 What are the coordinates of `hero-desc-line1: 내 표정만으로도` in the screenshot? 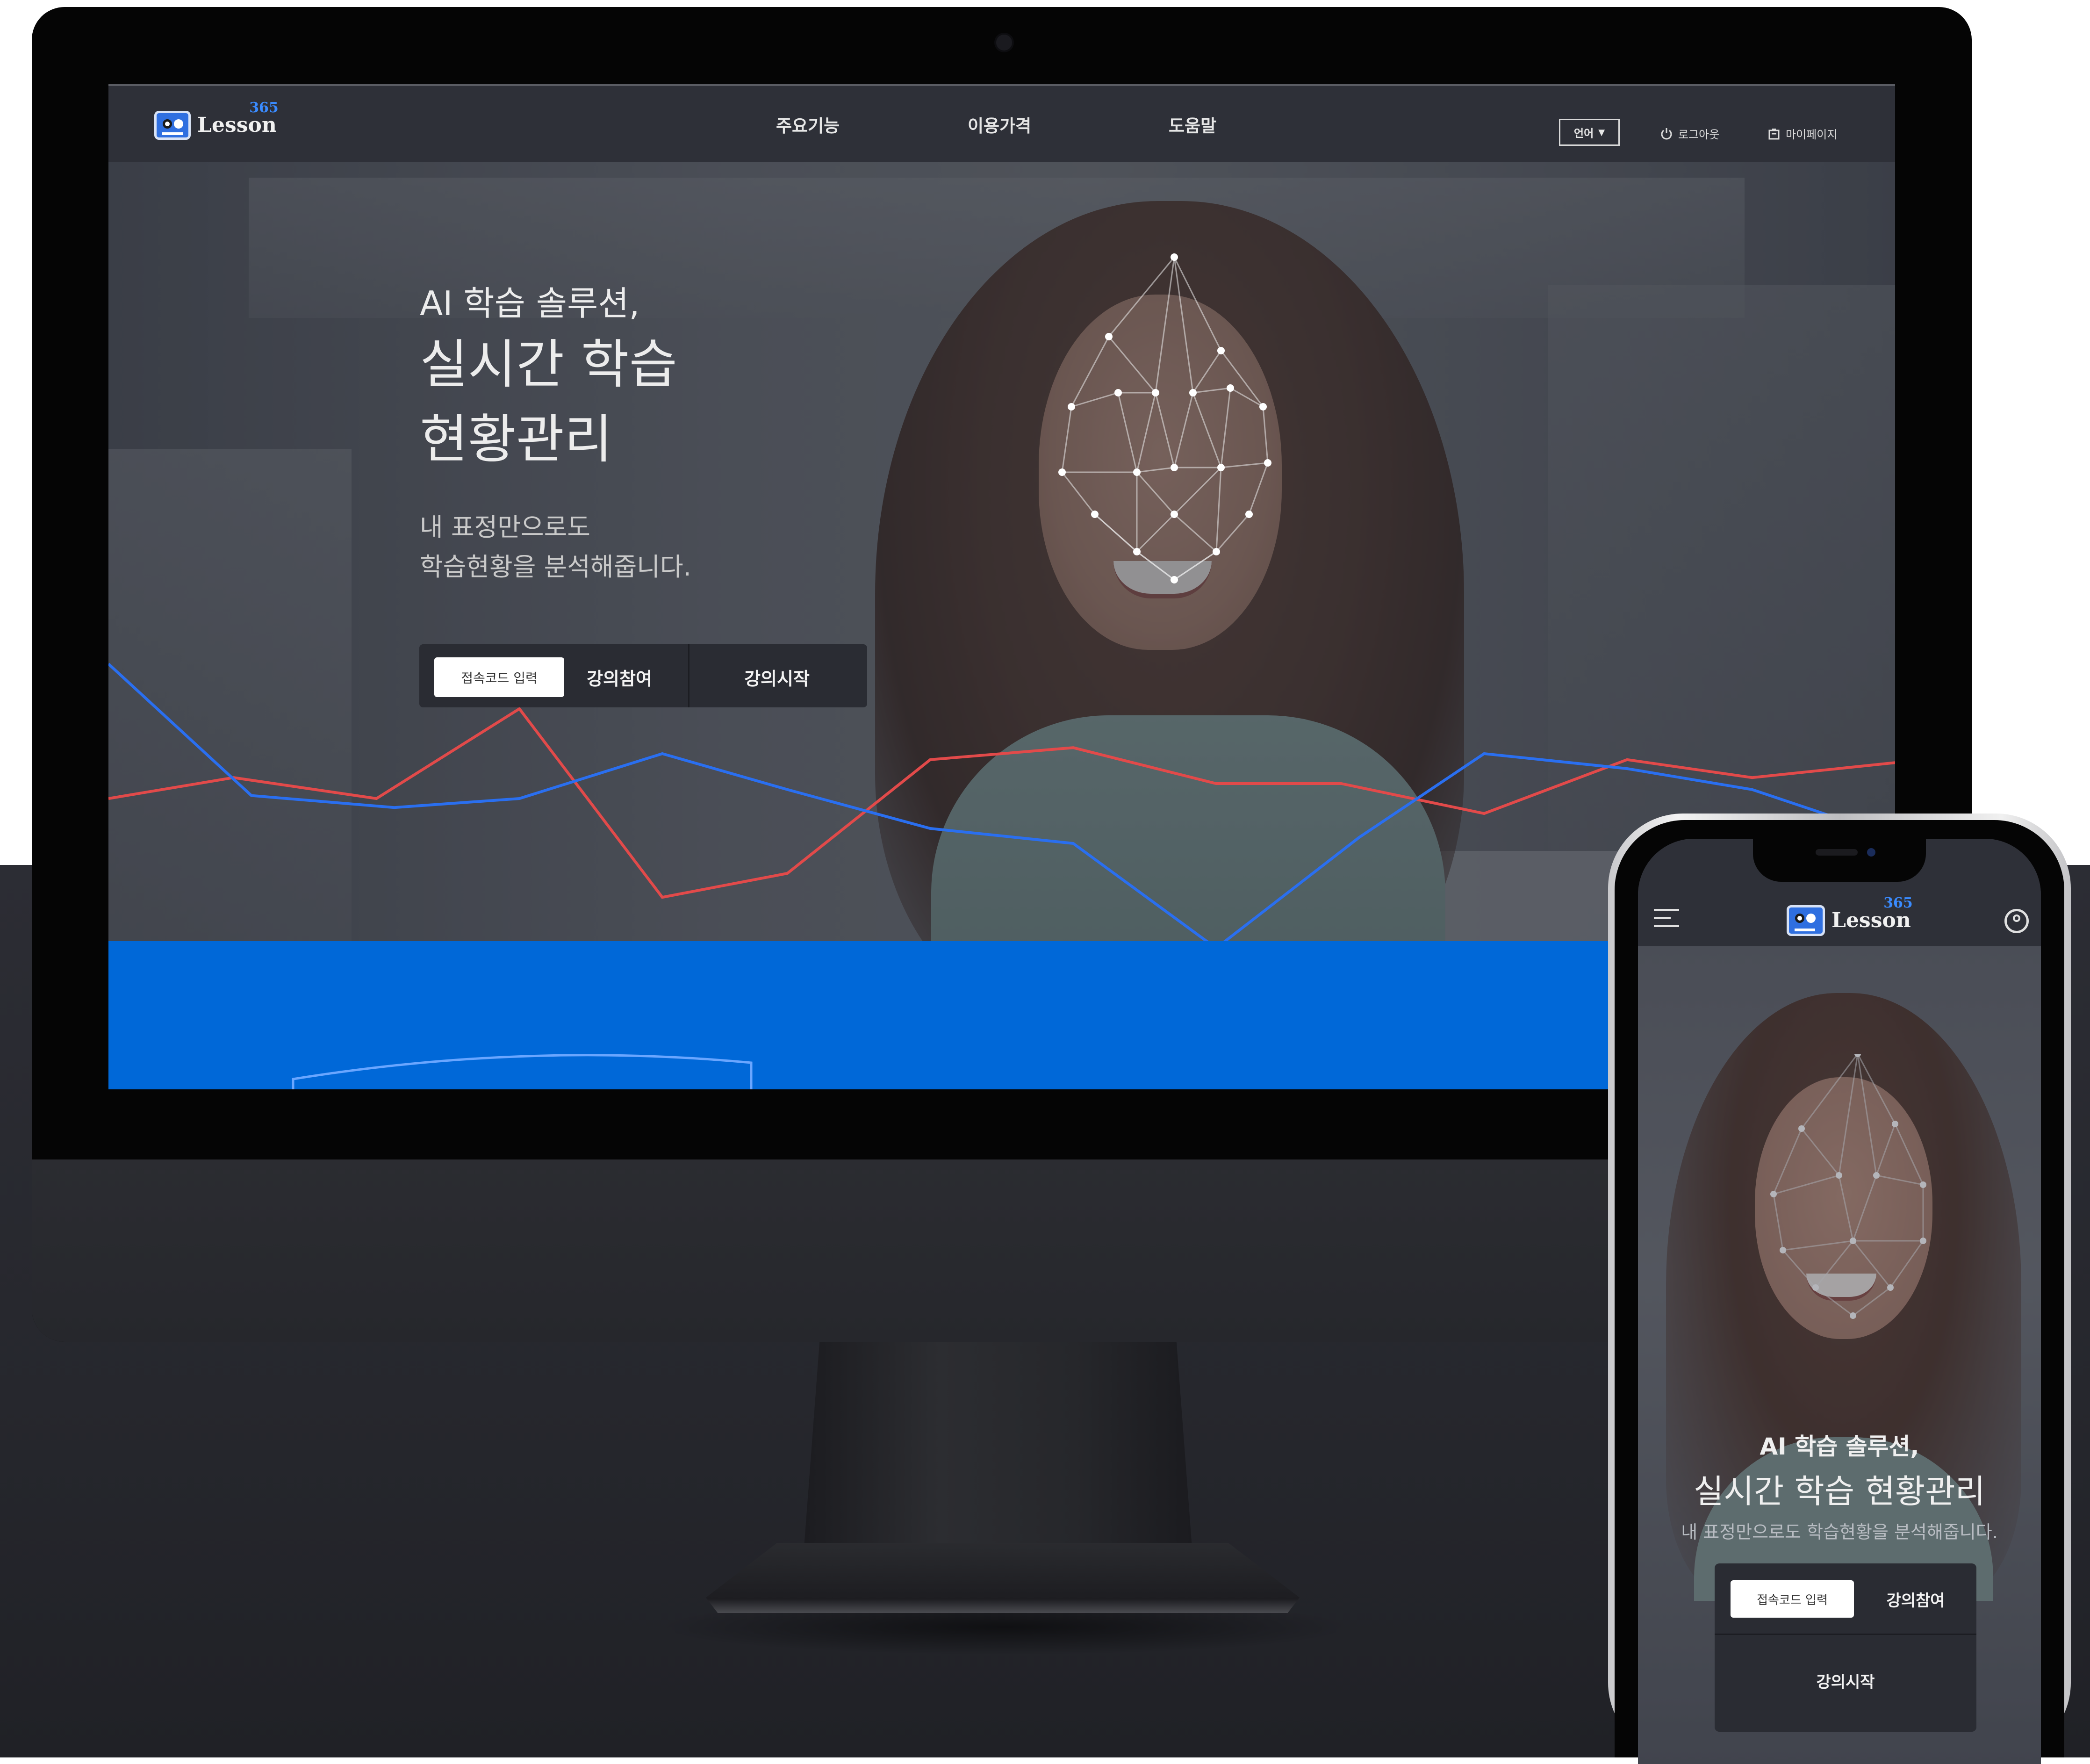 It's located at (505, 527).